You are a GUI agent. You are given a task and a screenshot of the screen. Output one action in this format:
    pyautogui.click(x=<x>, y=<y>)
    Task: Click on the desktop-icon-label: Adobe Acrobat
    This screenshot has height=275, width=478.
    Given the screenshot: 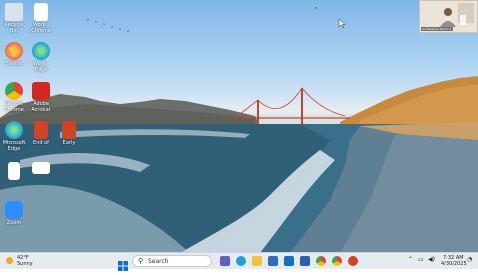 What is the action you would take?
    pyautogui.click(x=41, y=107)
    